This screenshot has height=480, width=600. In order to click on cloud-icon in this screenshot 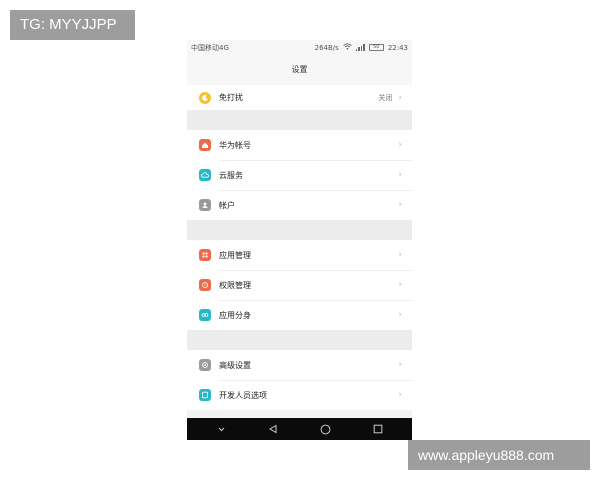, I will do `click(205, 175)`.